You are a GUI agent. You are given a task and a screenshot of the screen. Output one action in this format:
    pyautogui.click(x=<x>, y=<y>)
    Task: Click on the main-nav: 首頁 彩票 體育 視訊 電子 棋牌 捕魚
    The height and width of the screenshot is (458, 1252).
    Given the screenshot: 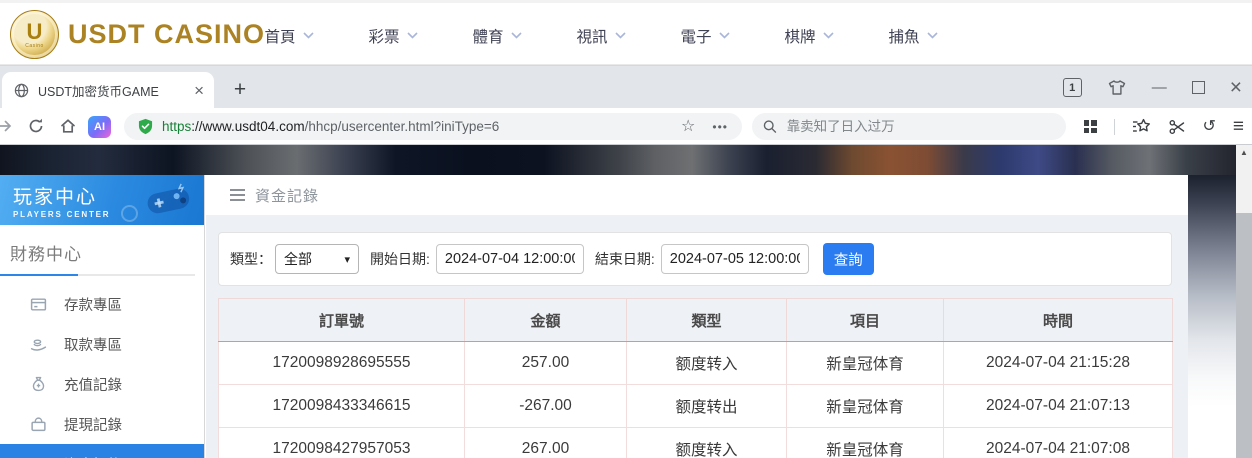 What is the action you would take?
    pyautogui.click(x=601, y=35)
    